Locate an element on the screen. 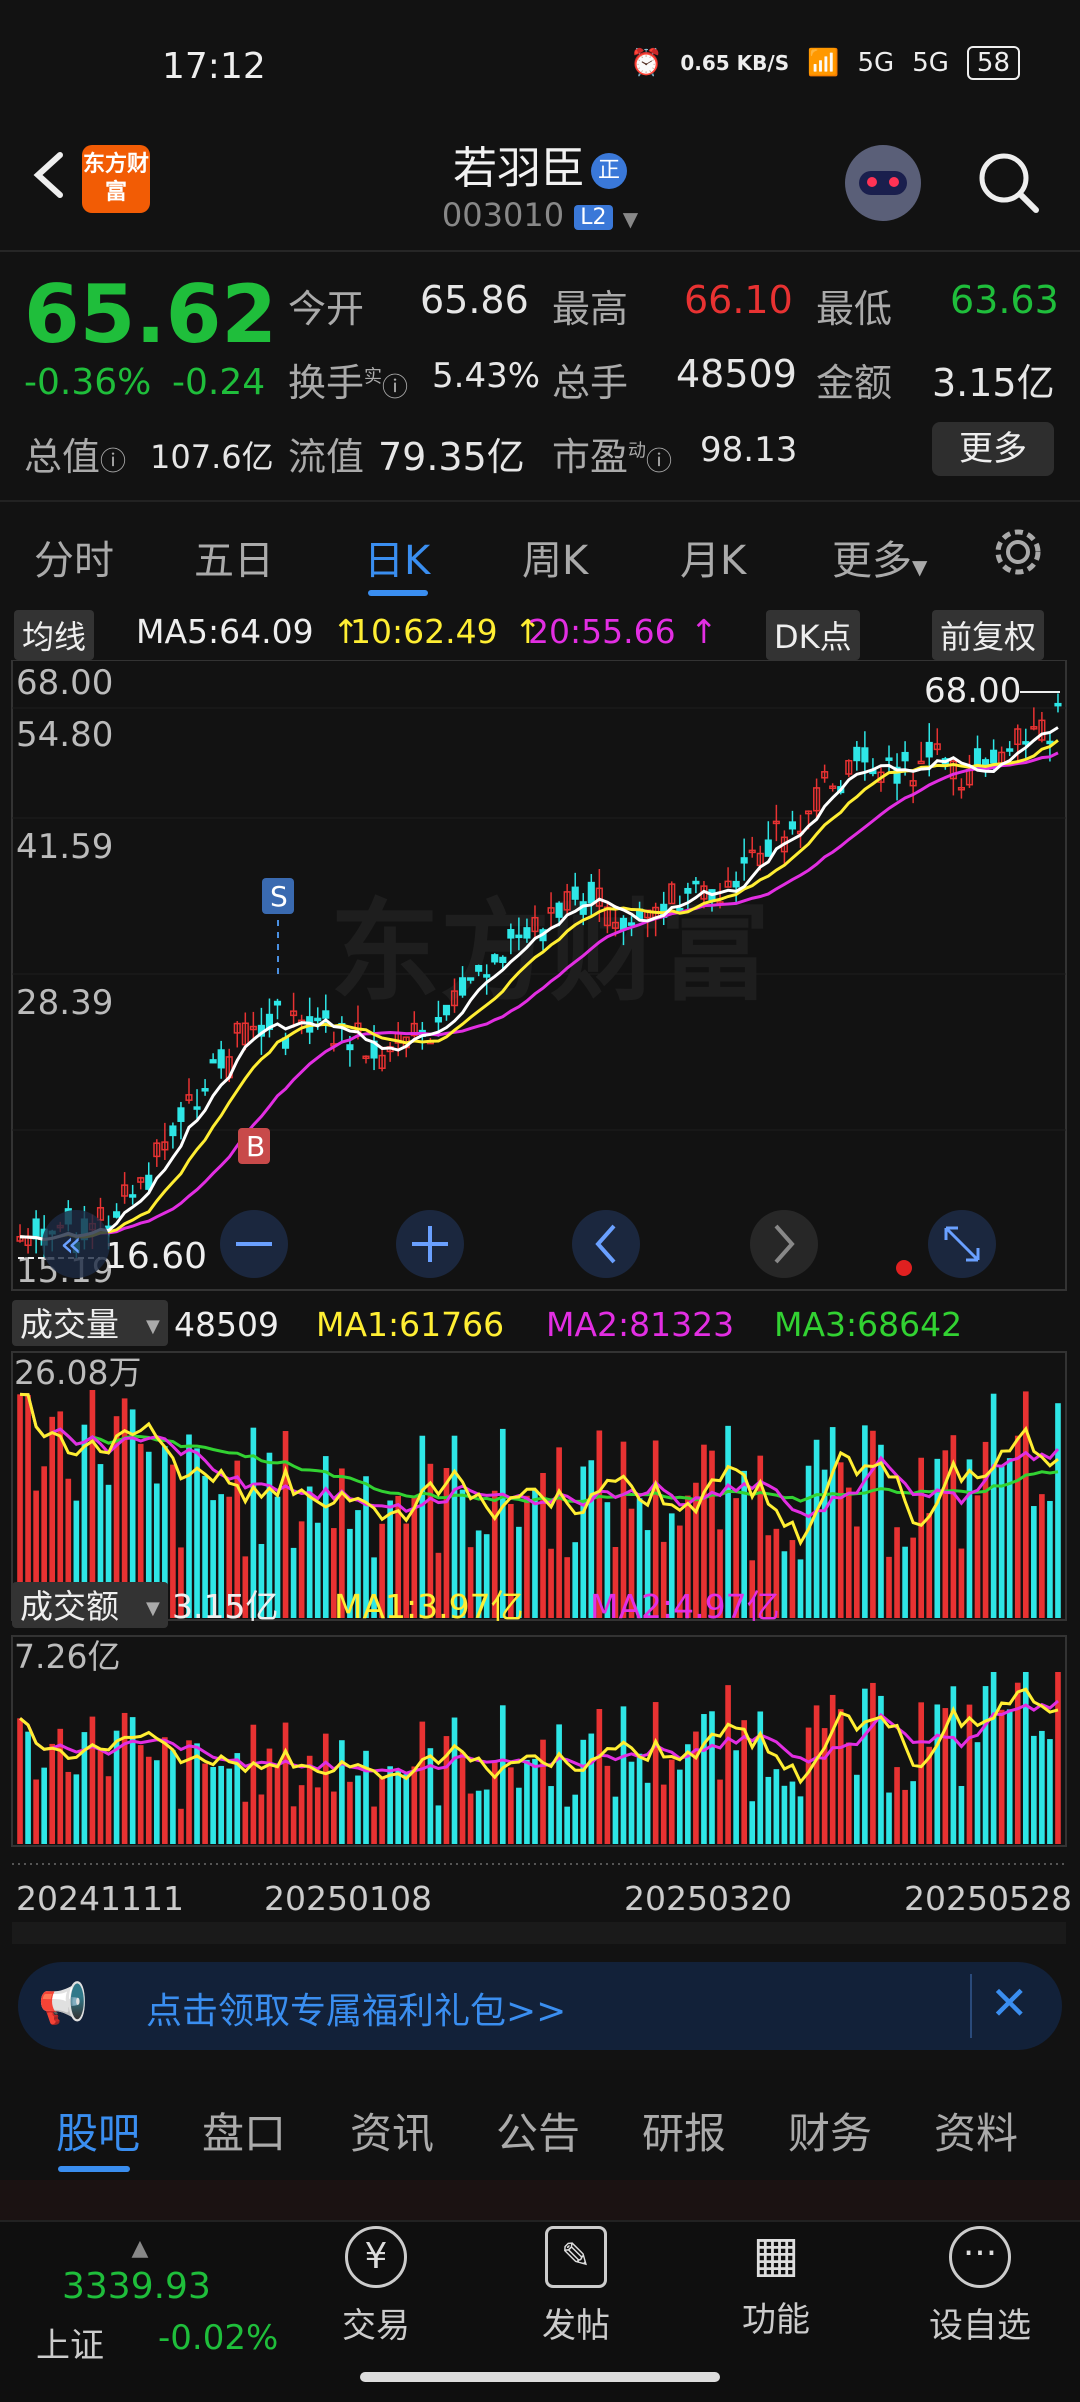 This screenshot has height=2402, width=1080. low-label: 最低 is located at coordinates (854, 309).